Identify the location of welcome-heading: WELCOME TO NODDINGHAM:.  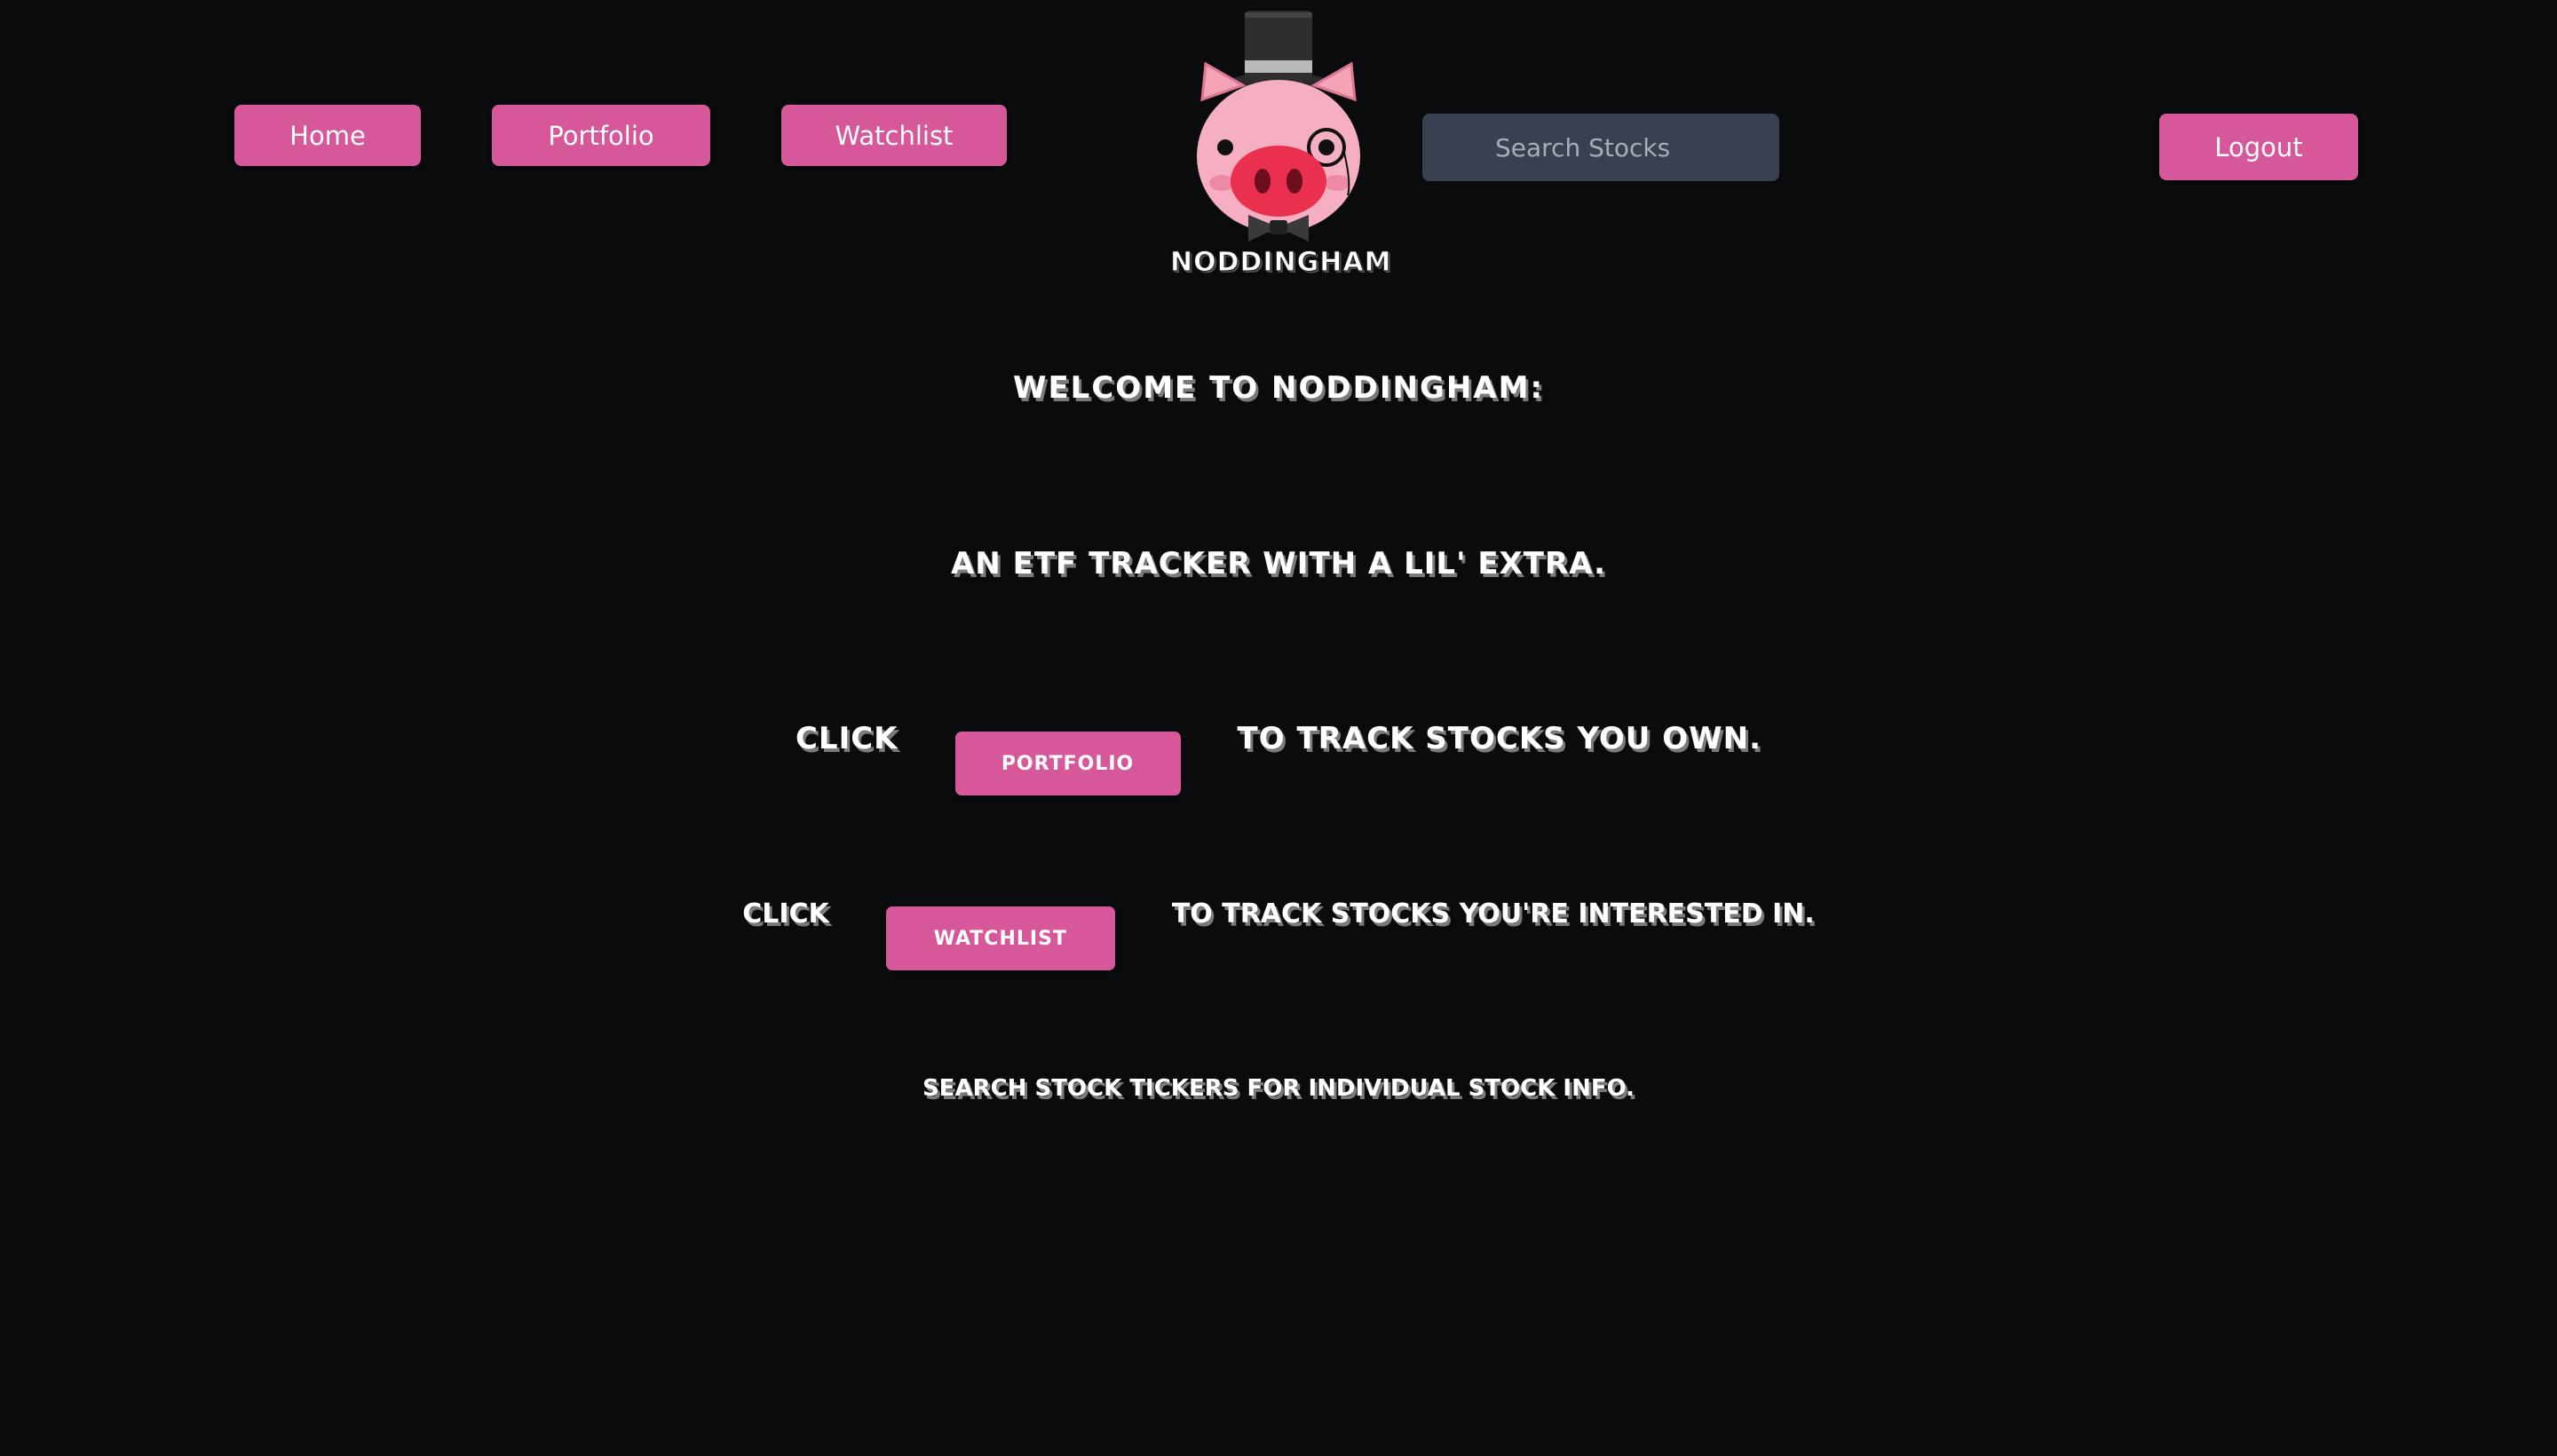
(1278, 388).